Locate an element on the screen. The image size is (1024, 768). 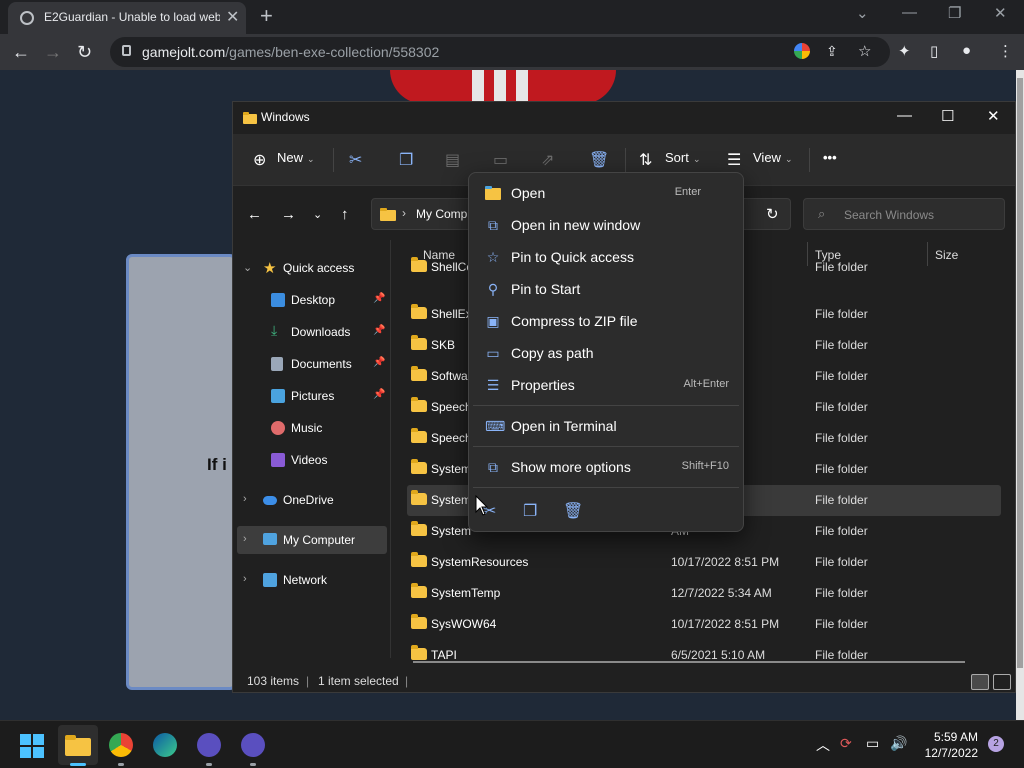
sidebar-item-documents: Documents 📌 is located at coordinates (311, 364).